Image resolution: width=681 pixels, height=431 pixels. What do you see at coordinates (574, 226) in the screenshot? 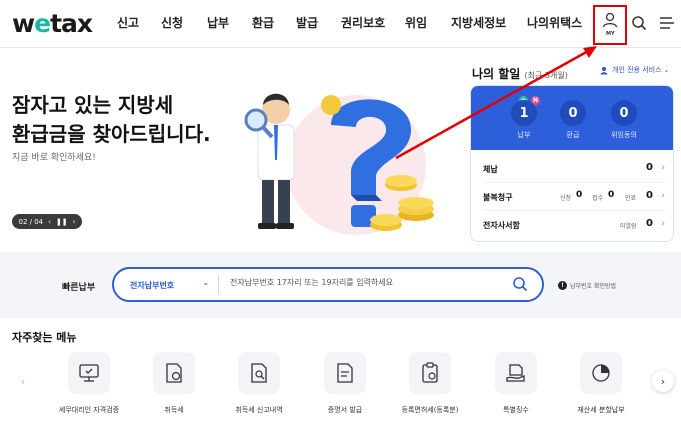
I see `todo-row-mailbox: 전자사서함 미열람 0 ›` at bounding box center [574, 226].